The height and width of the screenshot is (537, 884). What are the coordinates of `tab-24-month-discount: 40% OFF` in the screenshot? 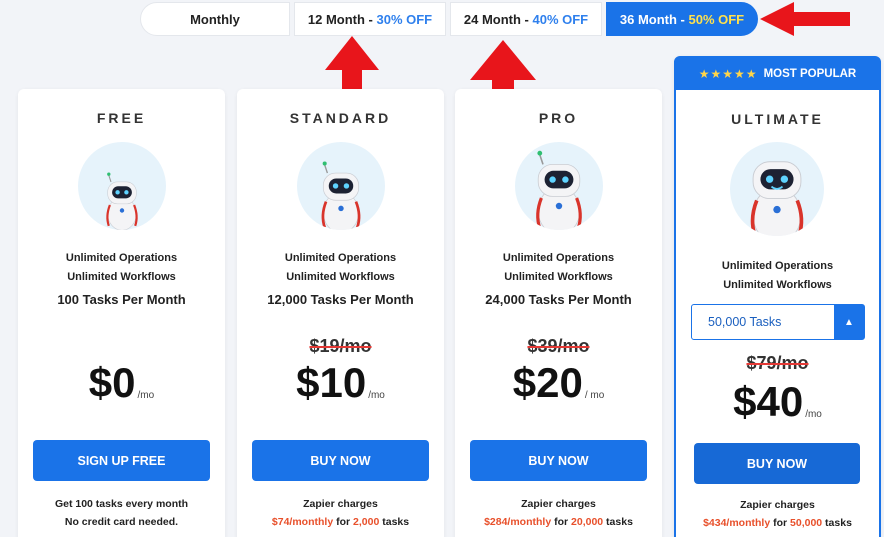 It's located at (560, 19).